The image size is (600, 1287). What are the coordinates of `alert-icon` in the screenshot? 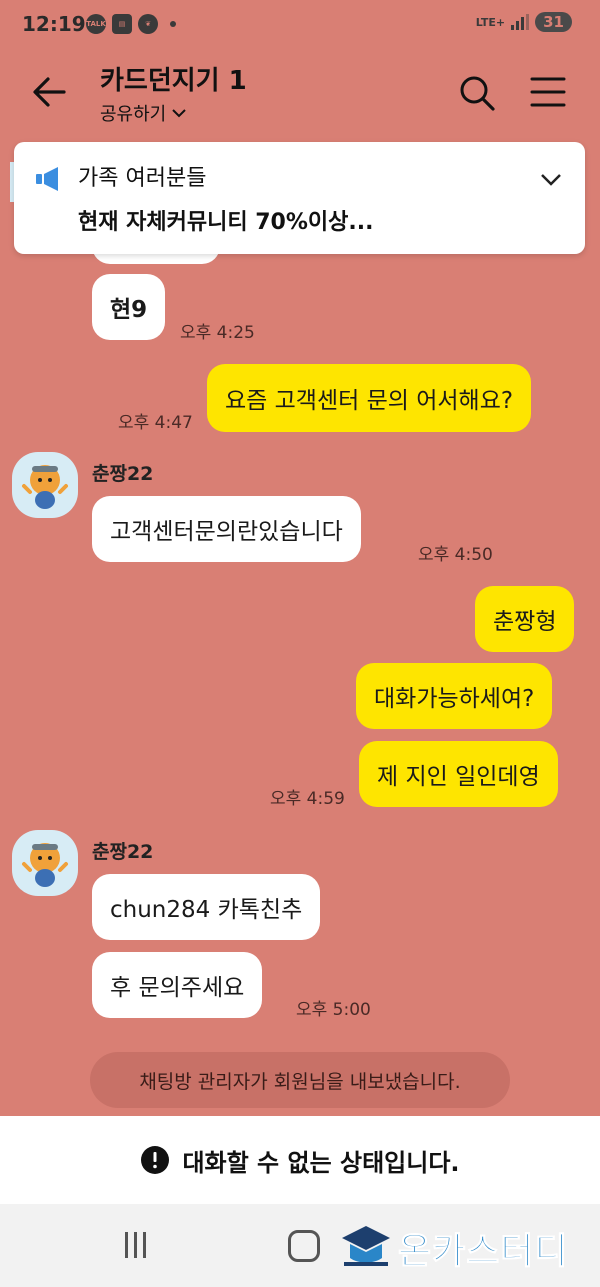 It's located at (155, 1160).